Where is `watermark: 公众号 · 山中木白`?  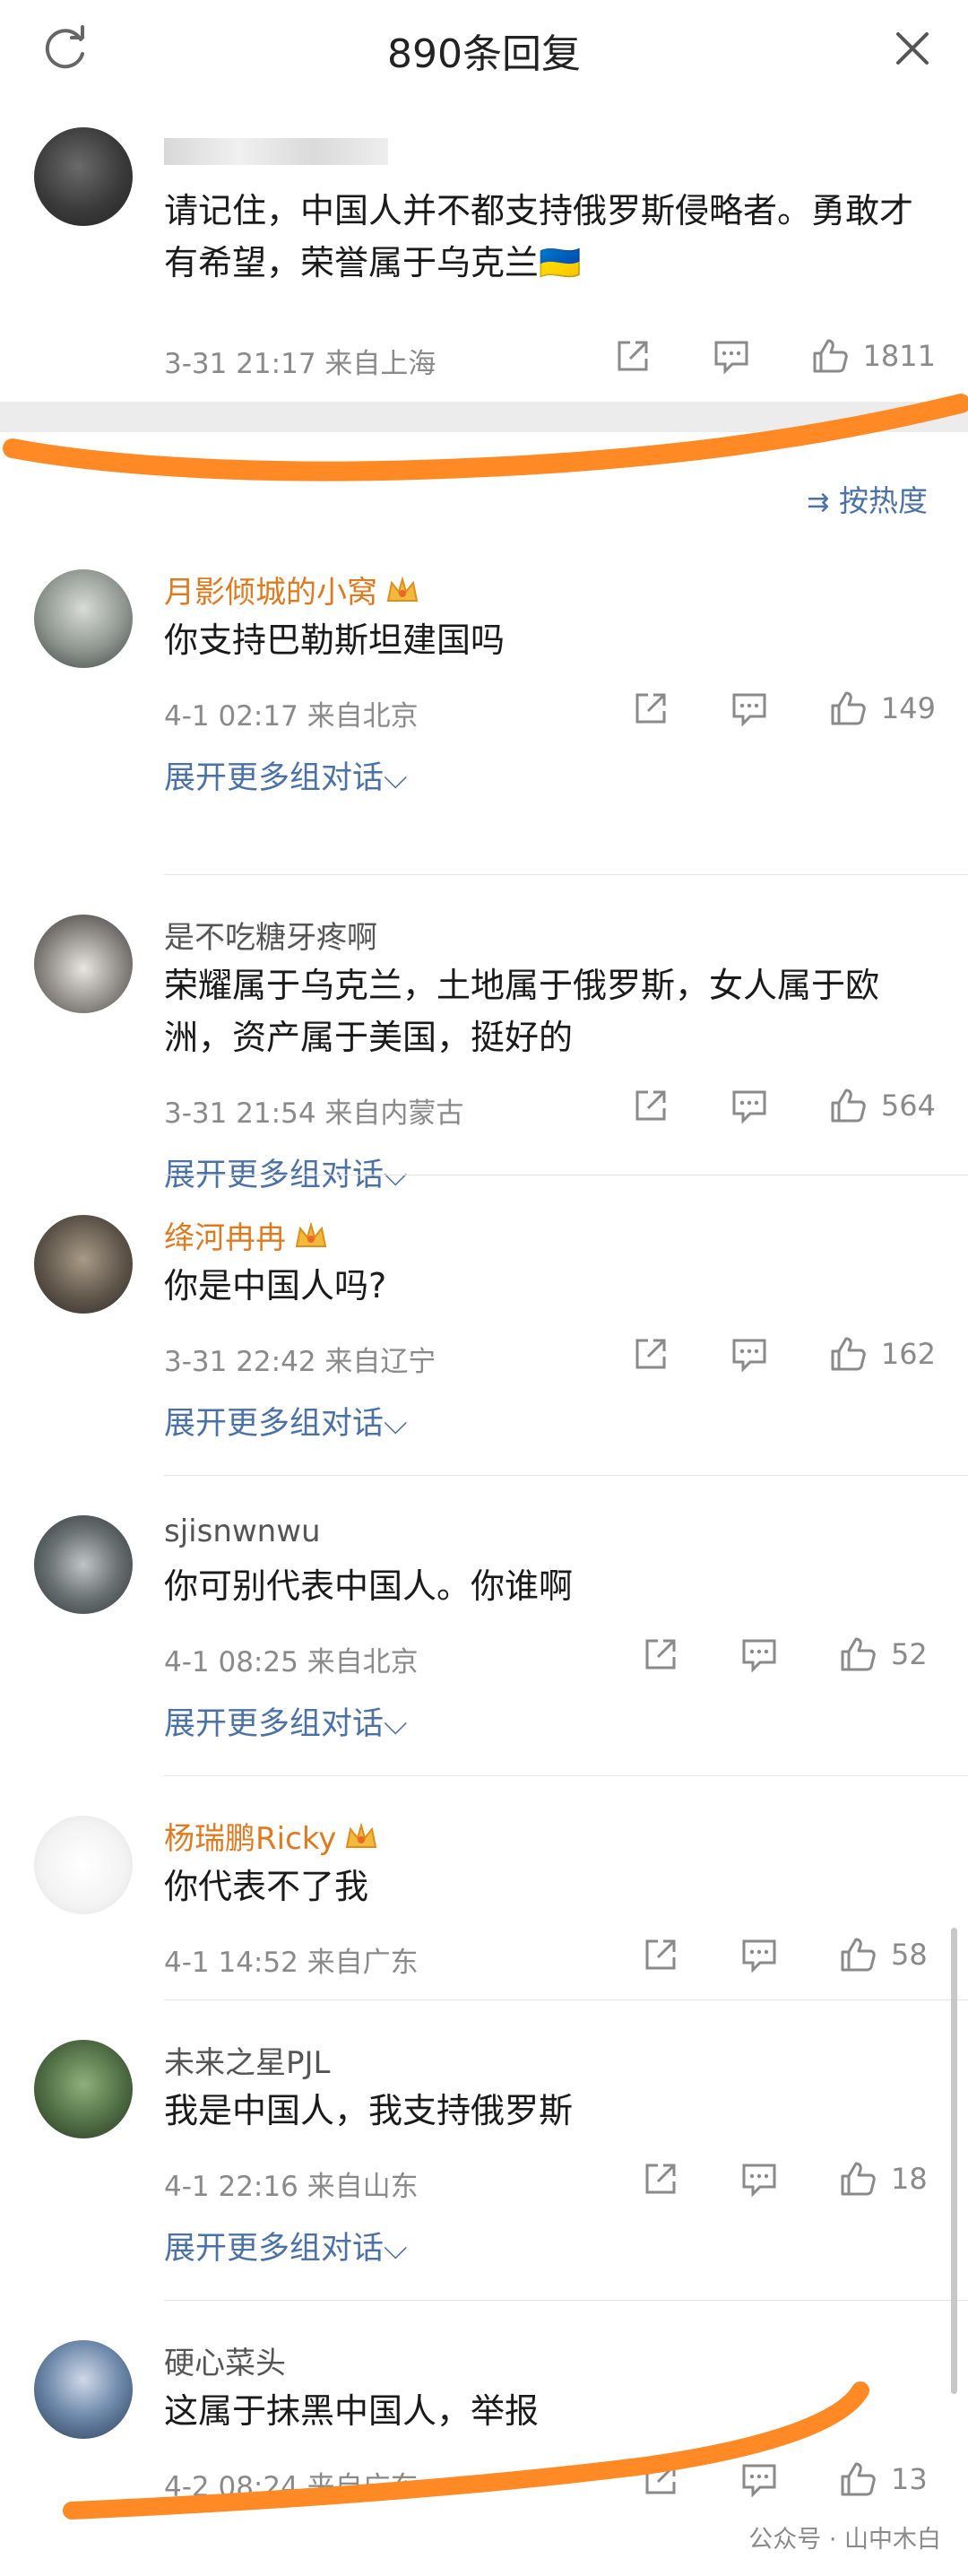 watermark: 公众号 · 山中木白 is located at coordinates (844, 2540).